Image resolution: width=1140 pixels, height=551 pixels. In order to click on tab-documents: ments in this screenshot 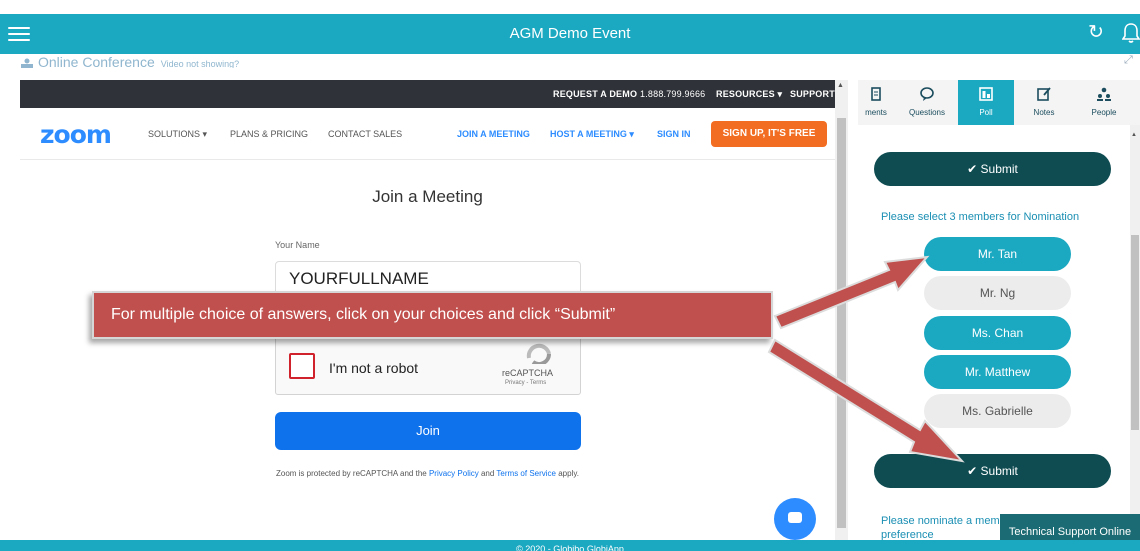, I will do `click(876, 102)`.